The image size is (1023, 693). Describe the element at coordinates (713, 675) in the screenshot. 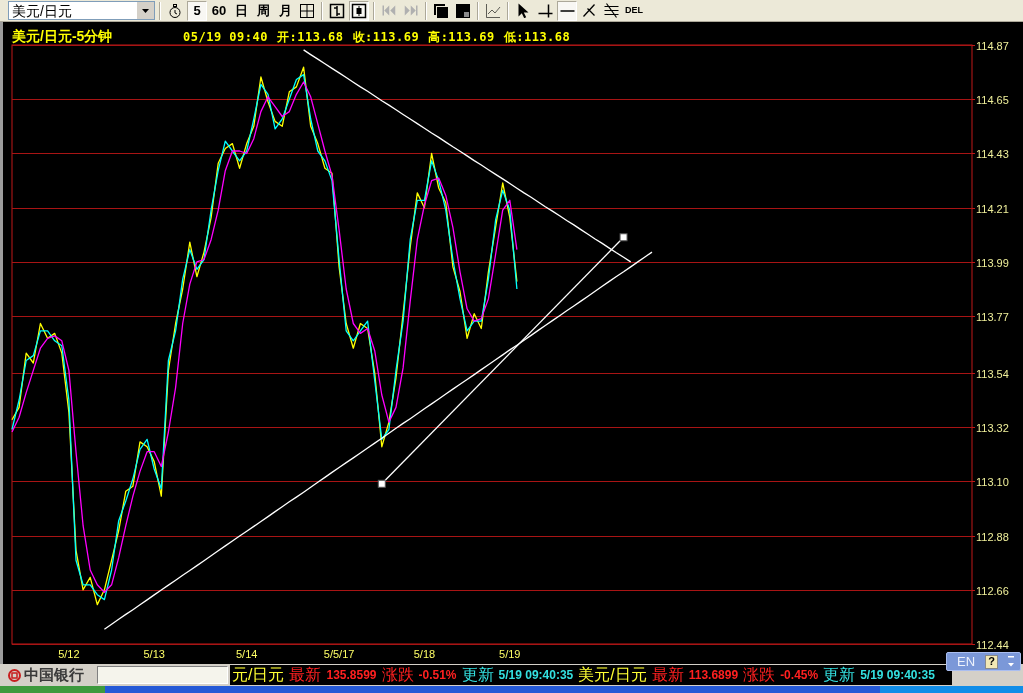

I see `price-value: 113.6899` at that location.